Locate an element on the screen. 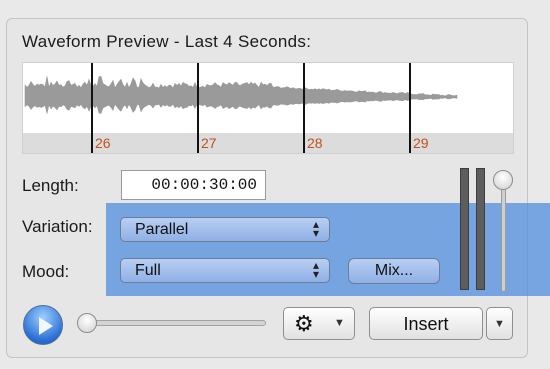 The height and width of the screenshot is (369, 550). mood-popup: Full ▴ ▾ is located at coordinates (225, 270).